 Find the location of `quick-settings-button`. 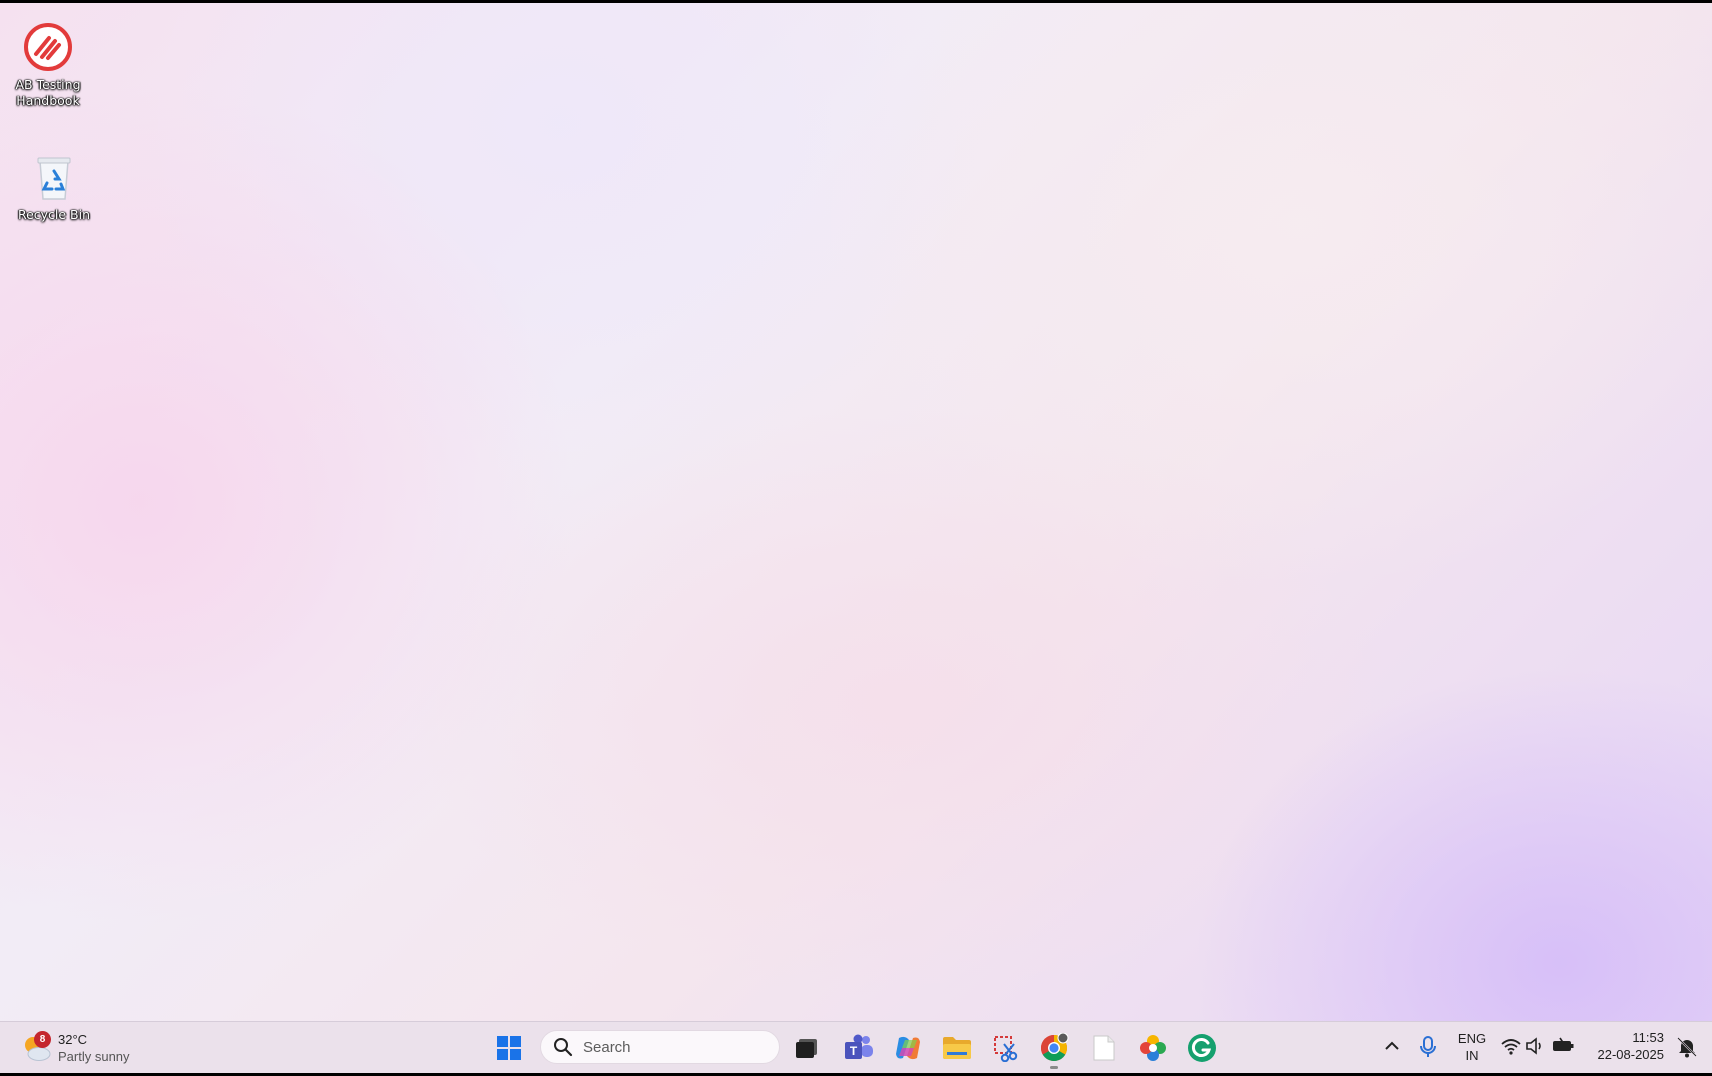

quick-settings-button is located at coordinates (1538, 1046).